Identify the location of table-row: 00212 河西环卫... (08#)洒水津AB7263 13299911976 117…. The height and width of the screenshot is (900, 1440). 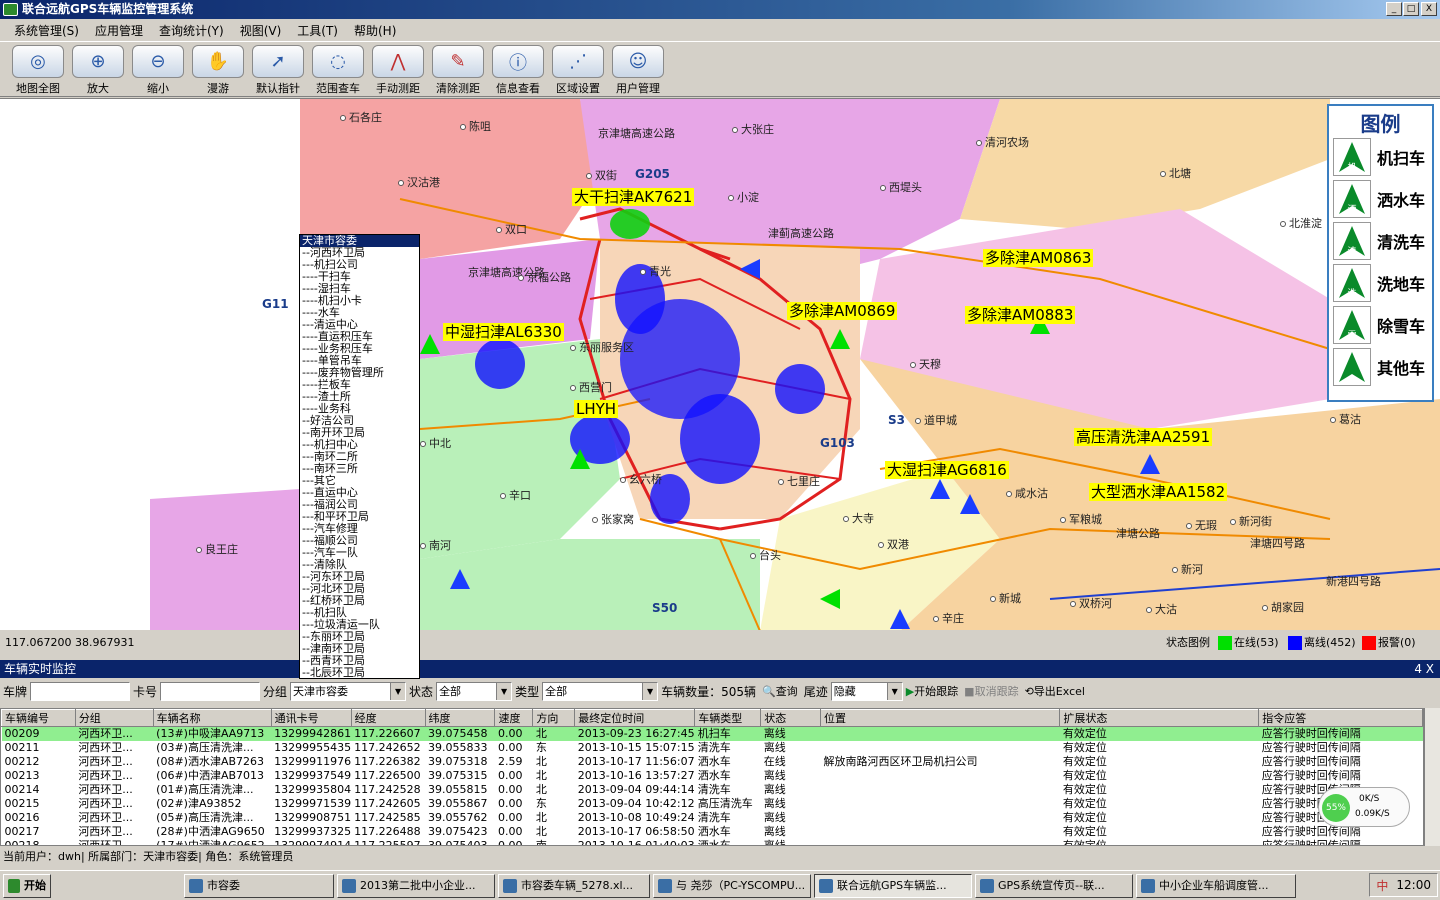
(712, 762).